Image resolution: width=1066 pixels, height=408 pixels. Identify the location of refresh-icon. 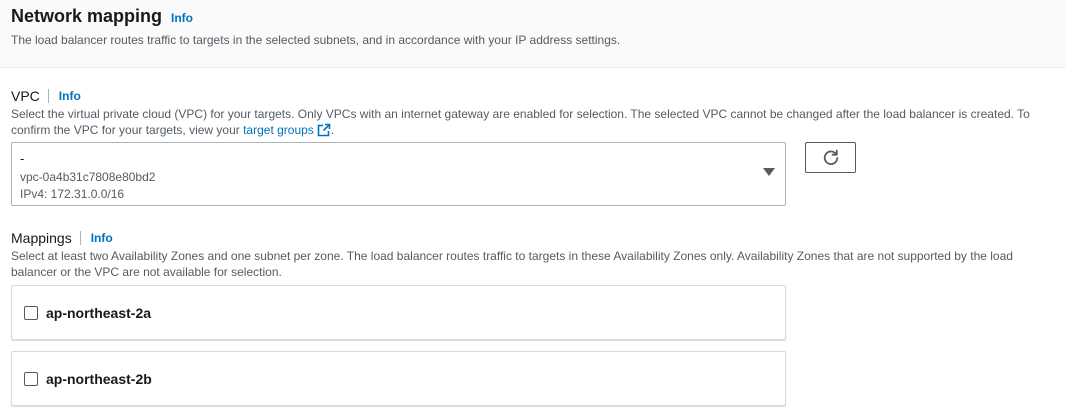
(830, 157).